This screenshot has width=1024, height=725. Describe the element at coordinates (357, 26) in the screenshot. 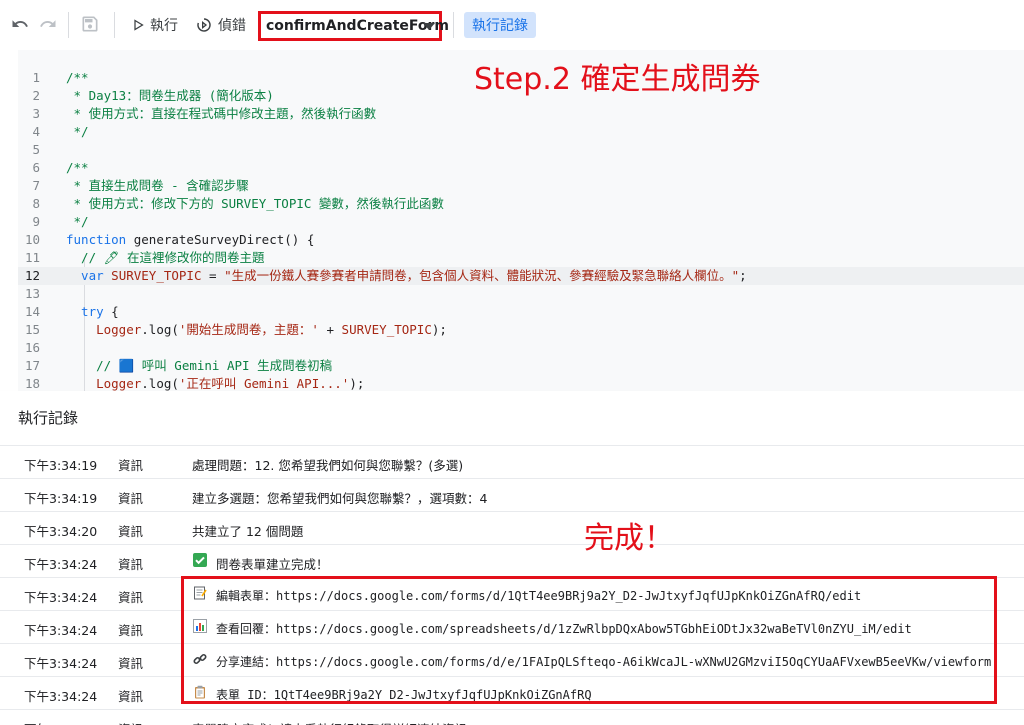

I see `function-select-value: confirmAndCreateForm` at that location.